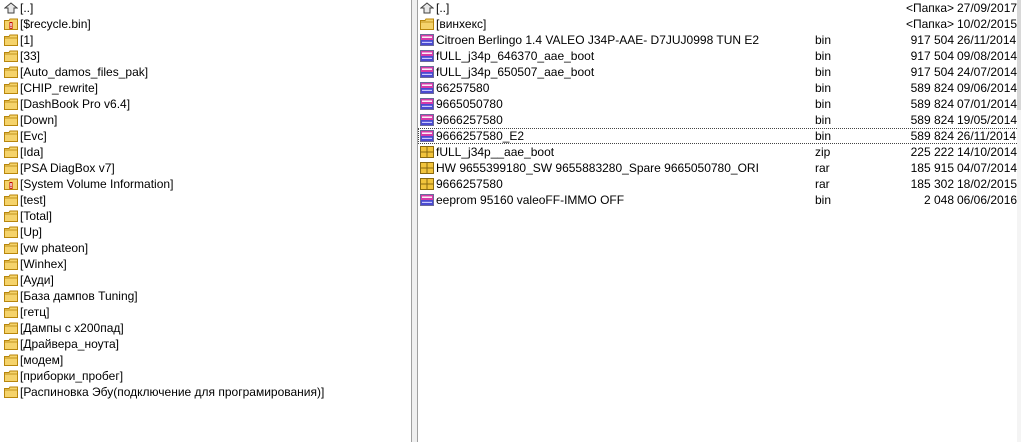  What do you see at coordinates (719, 184) in the screenshot?
I see `right-file-row: 9666257580 rar 185 302 18/02/2015` at bounding box center [719, 184].